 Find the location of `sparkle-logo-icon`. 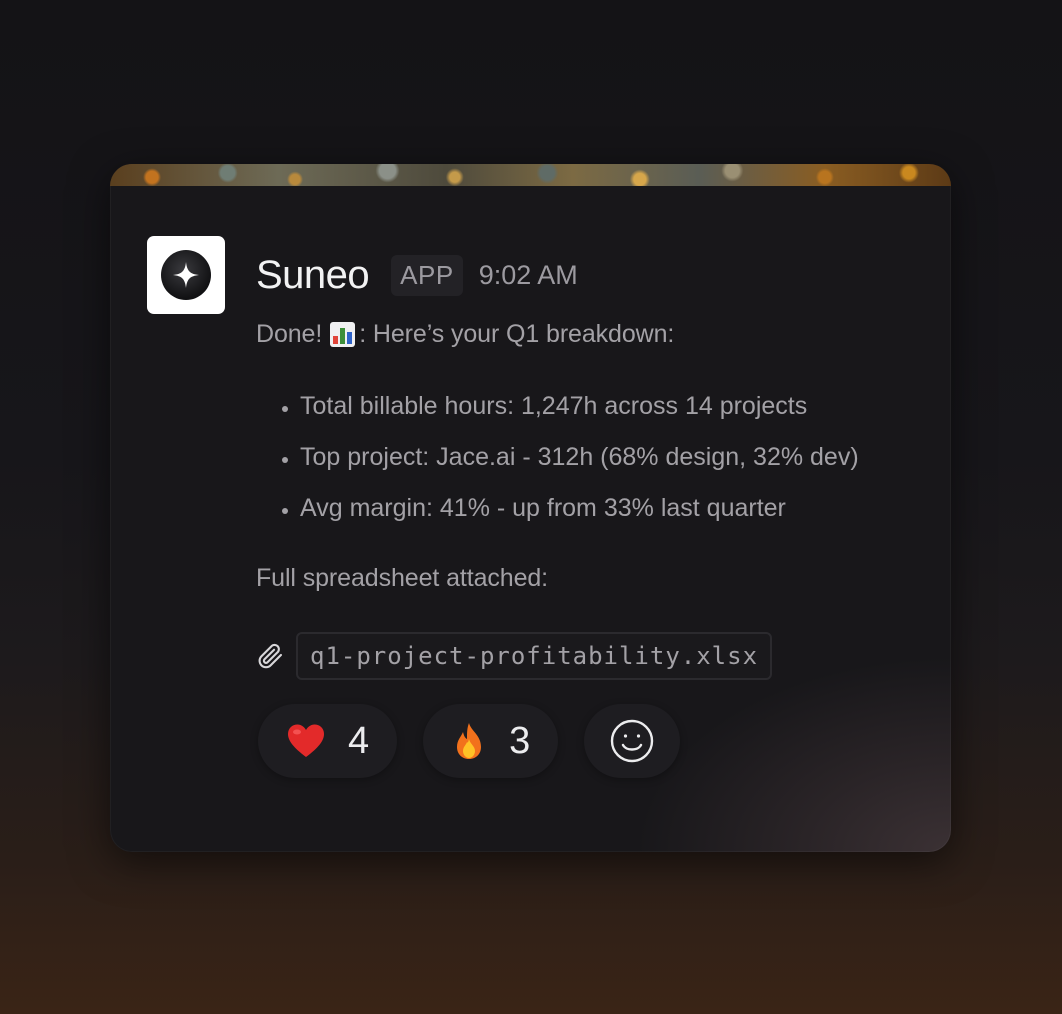

sparkle-logo-icon is located at coordinates (186, 275).